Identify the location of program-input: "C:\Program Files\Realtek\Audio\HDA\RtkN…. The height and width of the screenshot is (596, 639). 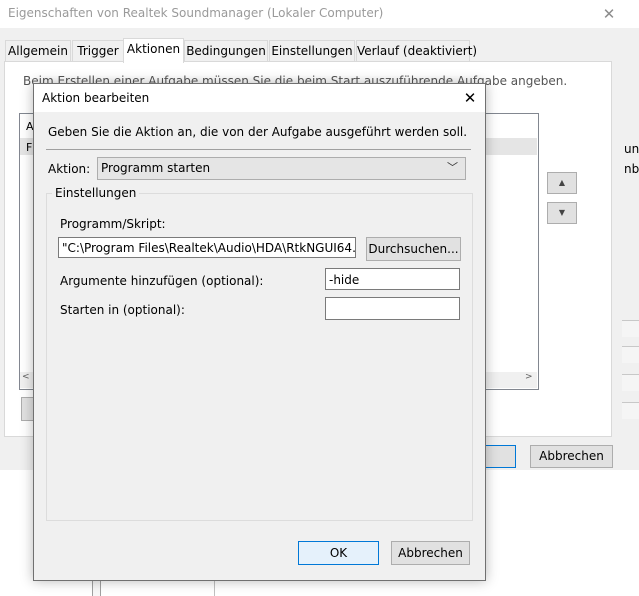
(207, 247).